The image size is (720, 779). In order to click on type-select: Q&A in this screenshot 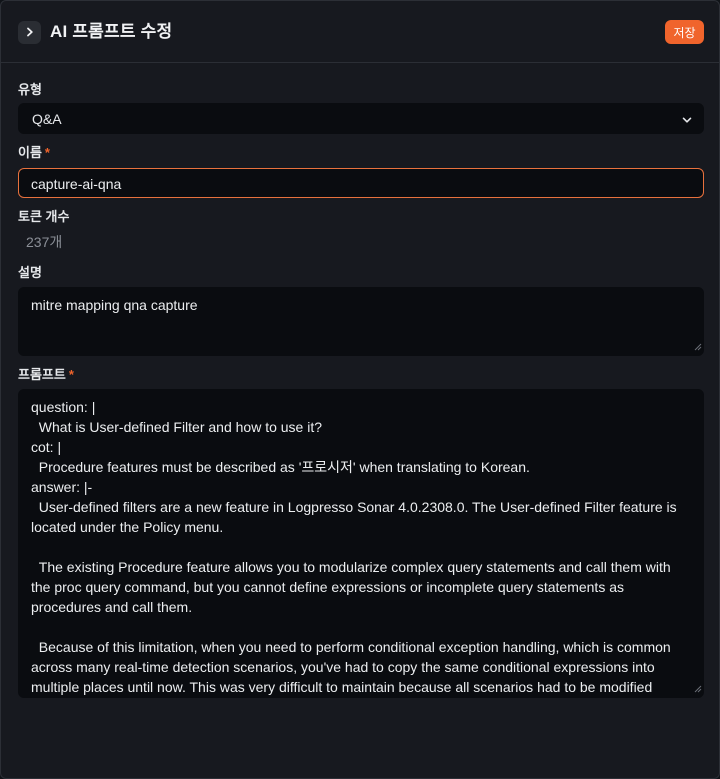, I will do `click(361, 118)`.